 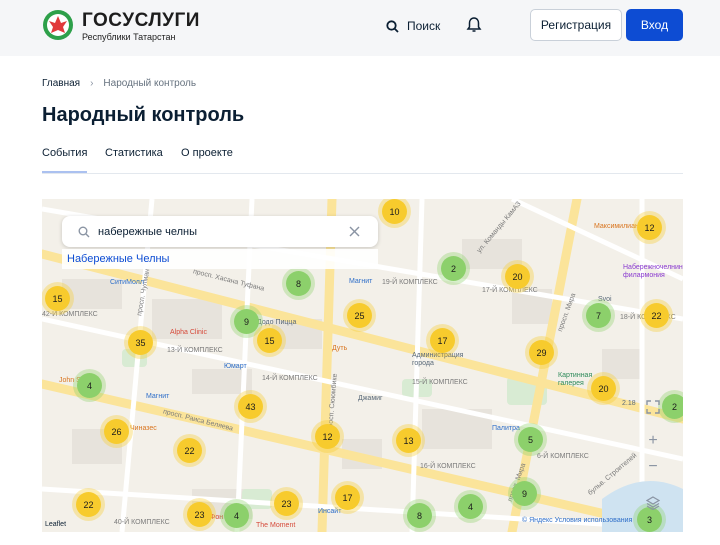 I want to click on district-label: 17-Й КОМПЛЕКС, so click(x=510, y=290).